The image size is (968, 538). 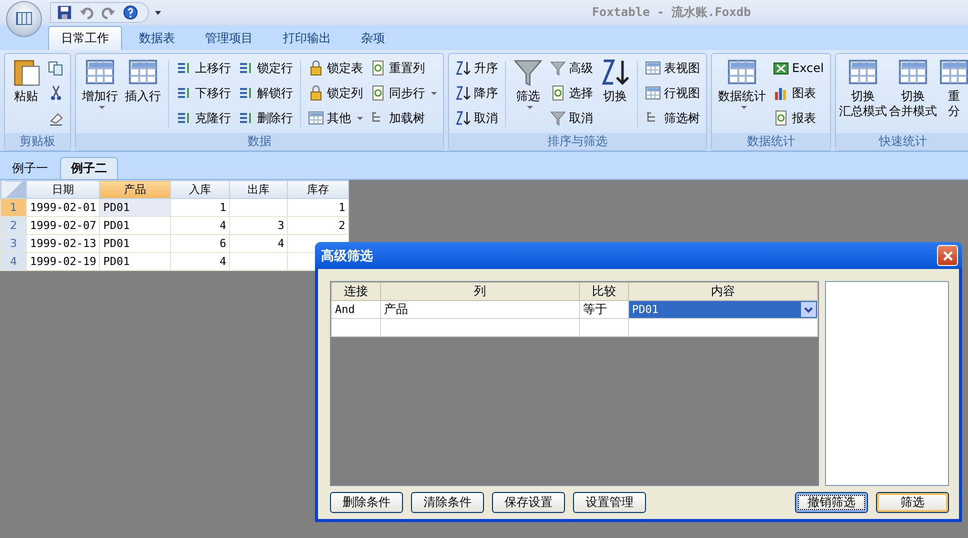 I want to click on column-header: 日期, so click(x=63, y=189).